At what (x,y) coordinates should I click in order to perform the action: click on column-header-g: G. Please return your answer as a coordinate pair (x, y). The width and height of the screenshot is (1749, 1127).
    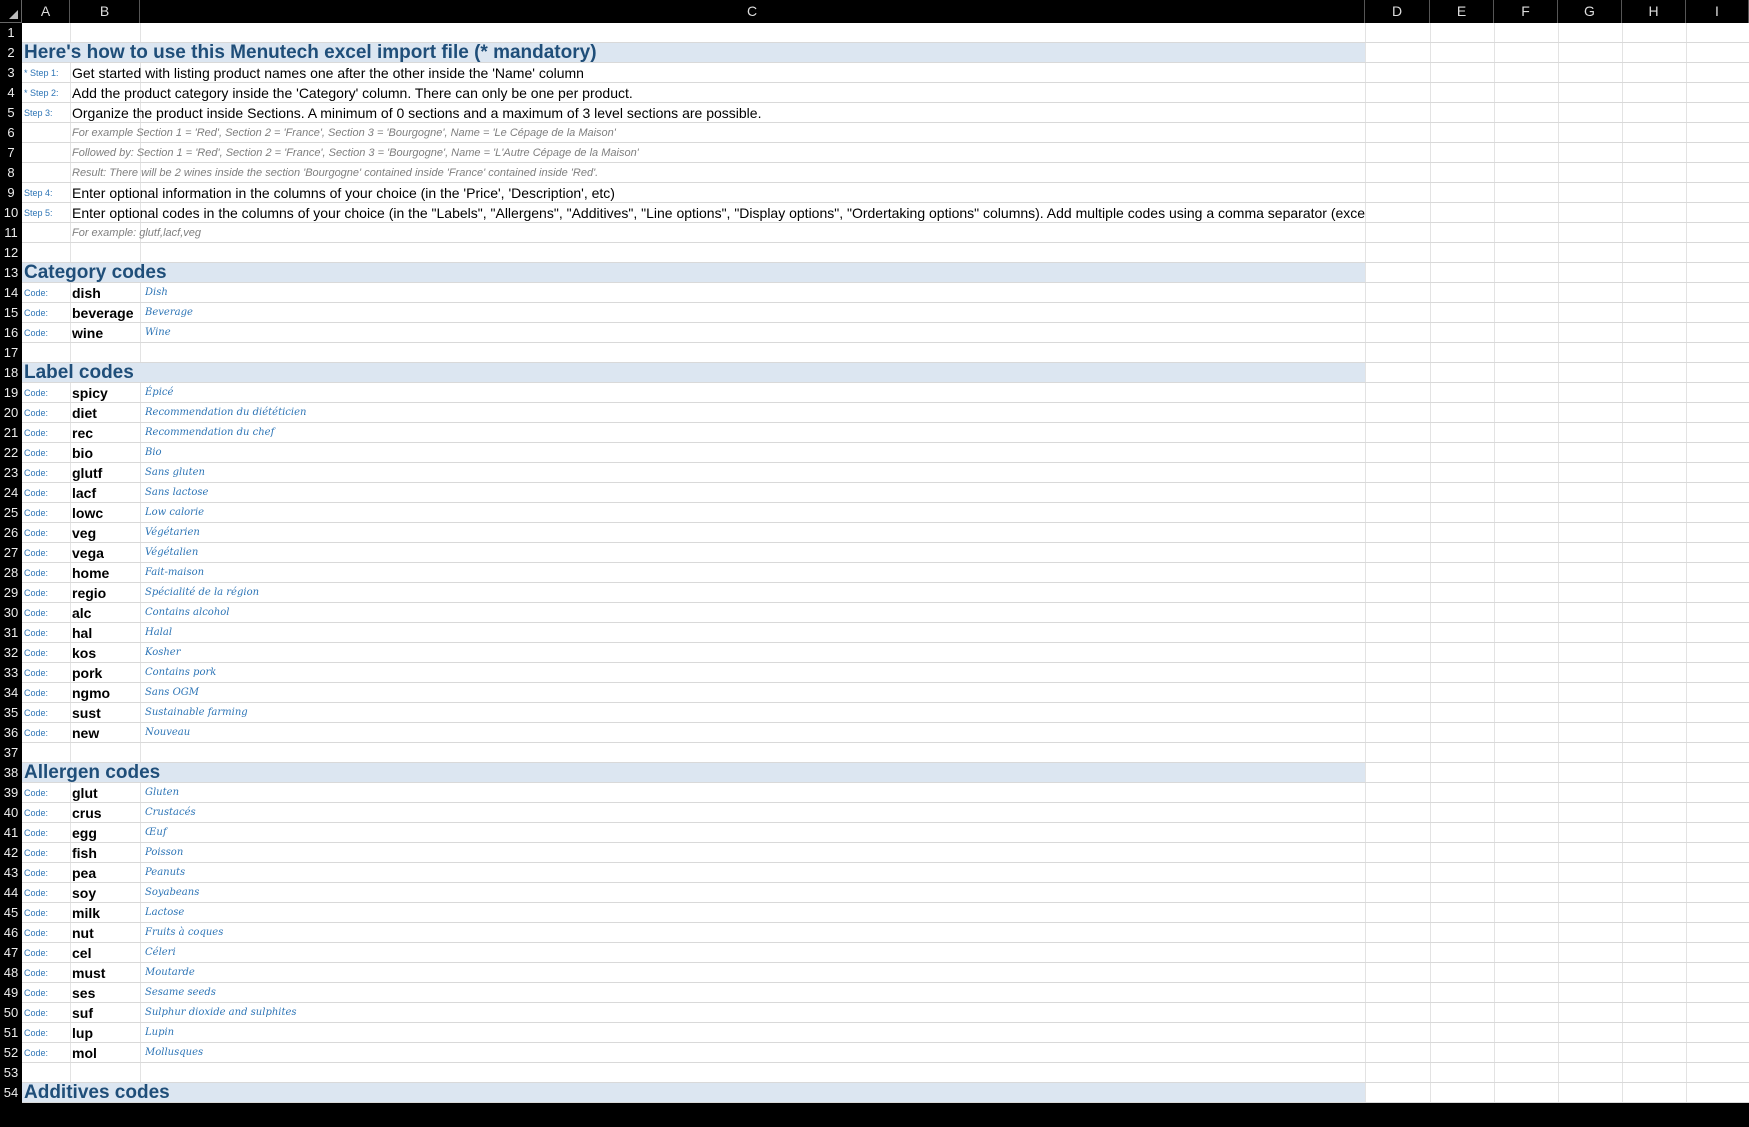
    Looking at the image, I should click on (1590, 11).